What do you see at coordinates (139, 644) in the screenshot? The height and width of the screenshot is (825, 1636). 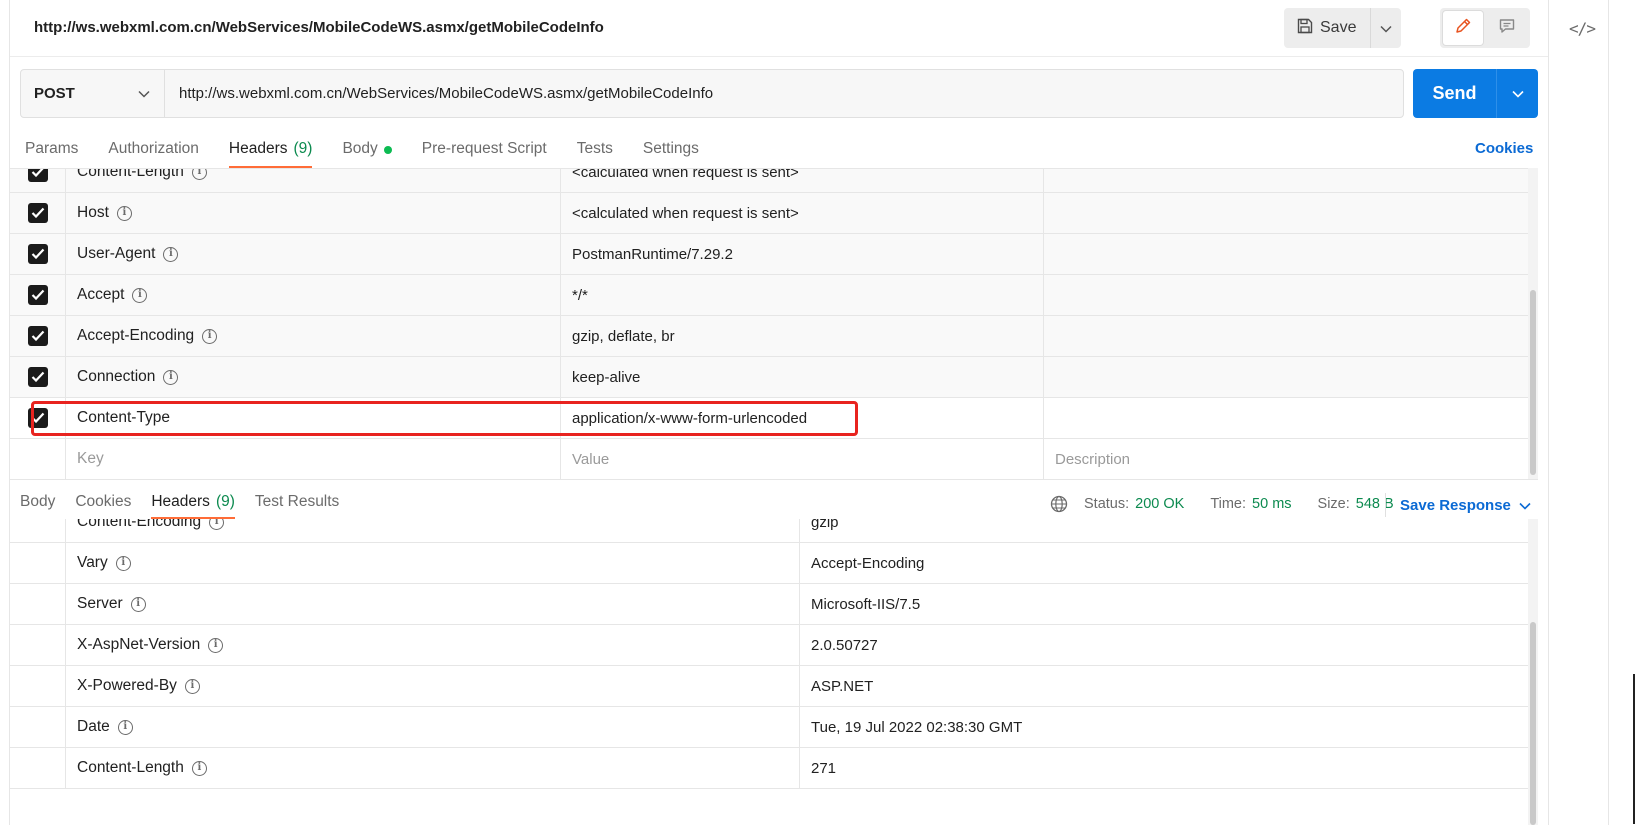 I see `header-key: X-AspNet-Version` at bounding box center [139, 644].